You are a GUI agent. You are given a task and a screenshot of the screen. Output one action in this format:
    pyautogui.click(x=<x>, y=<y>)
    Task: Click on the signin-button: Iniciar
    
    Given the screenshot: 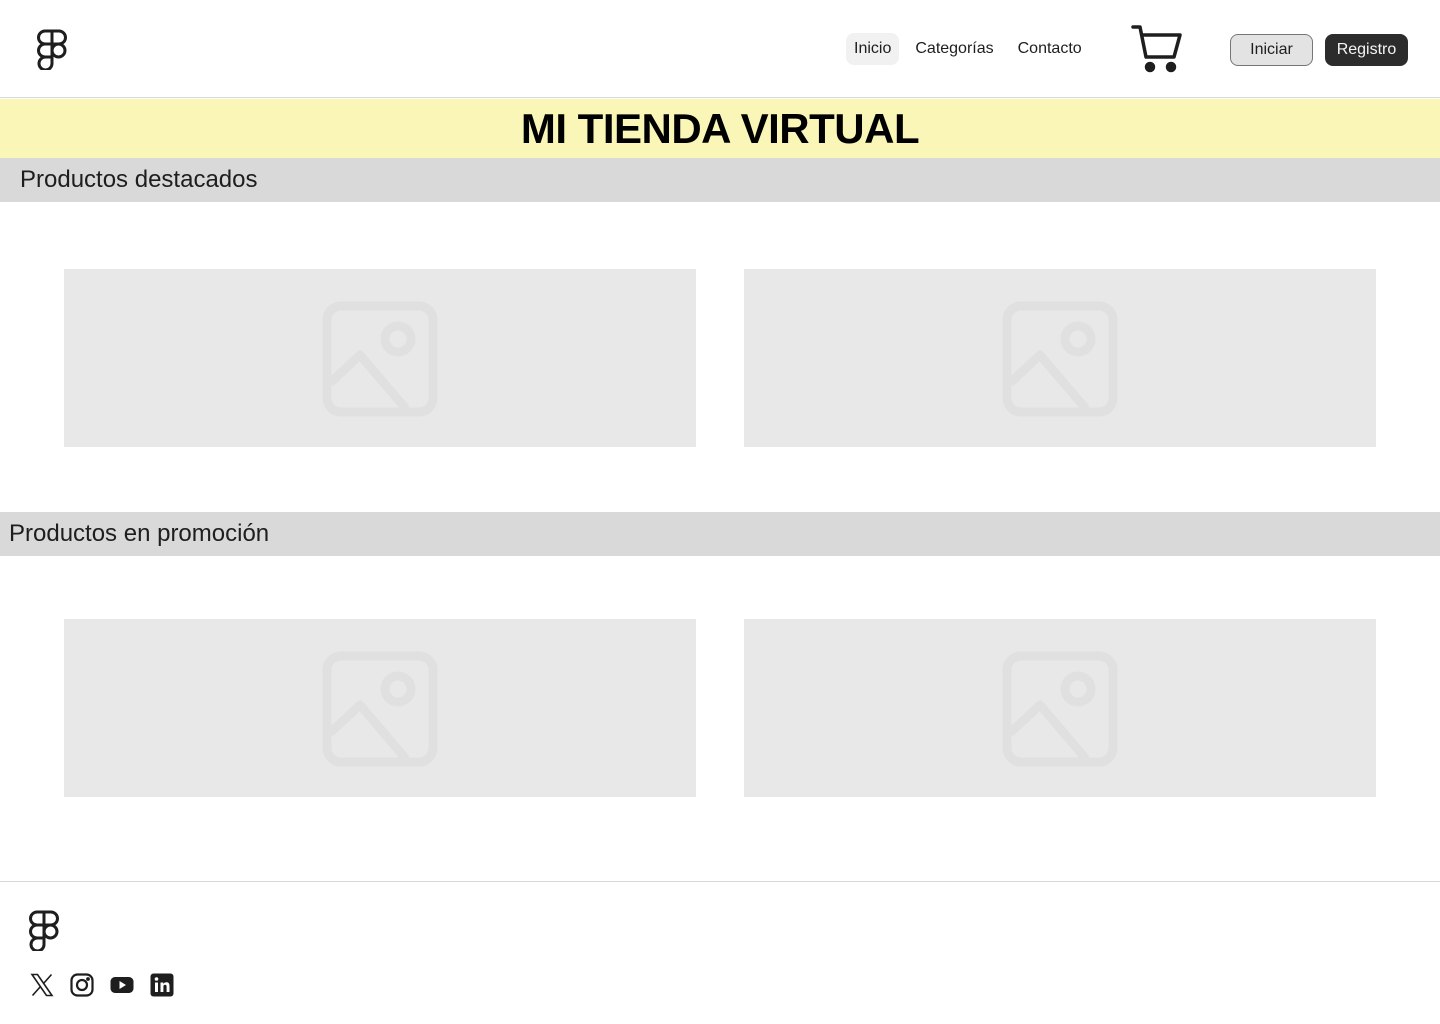 What is the action you would take?
    pyautogui.click(x=1271, y=50)
    